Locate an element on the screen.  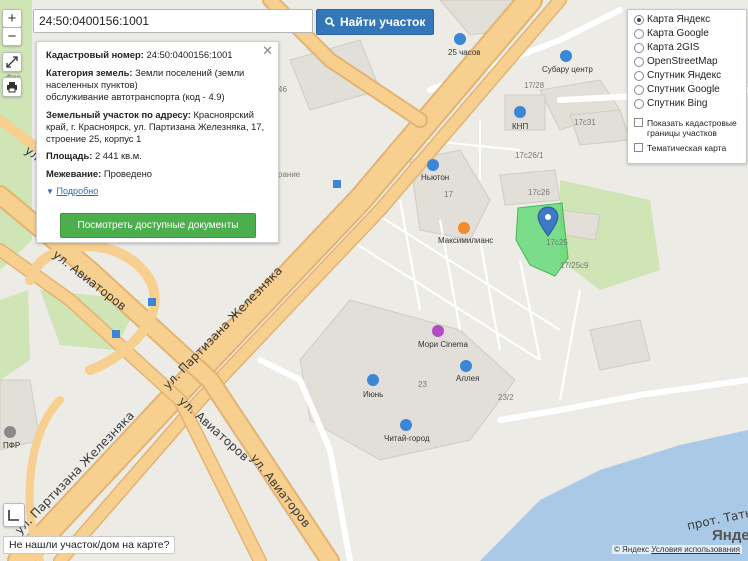
thematic-map-toggle: Тематическая карта is located at coordinates (680, 148).